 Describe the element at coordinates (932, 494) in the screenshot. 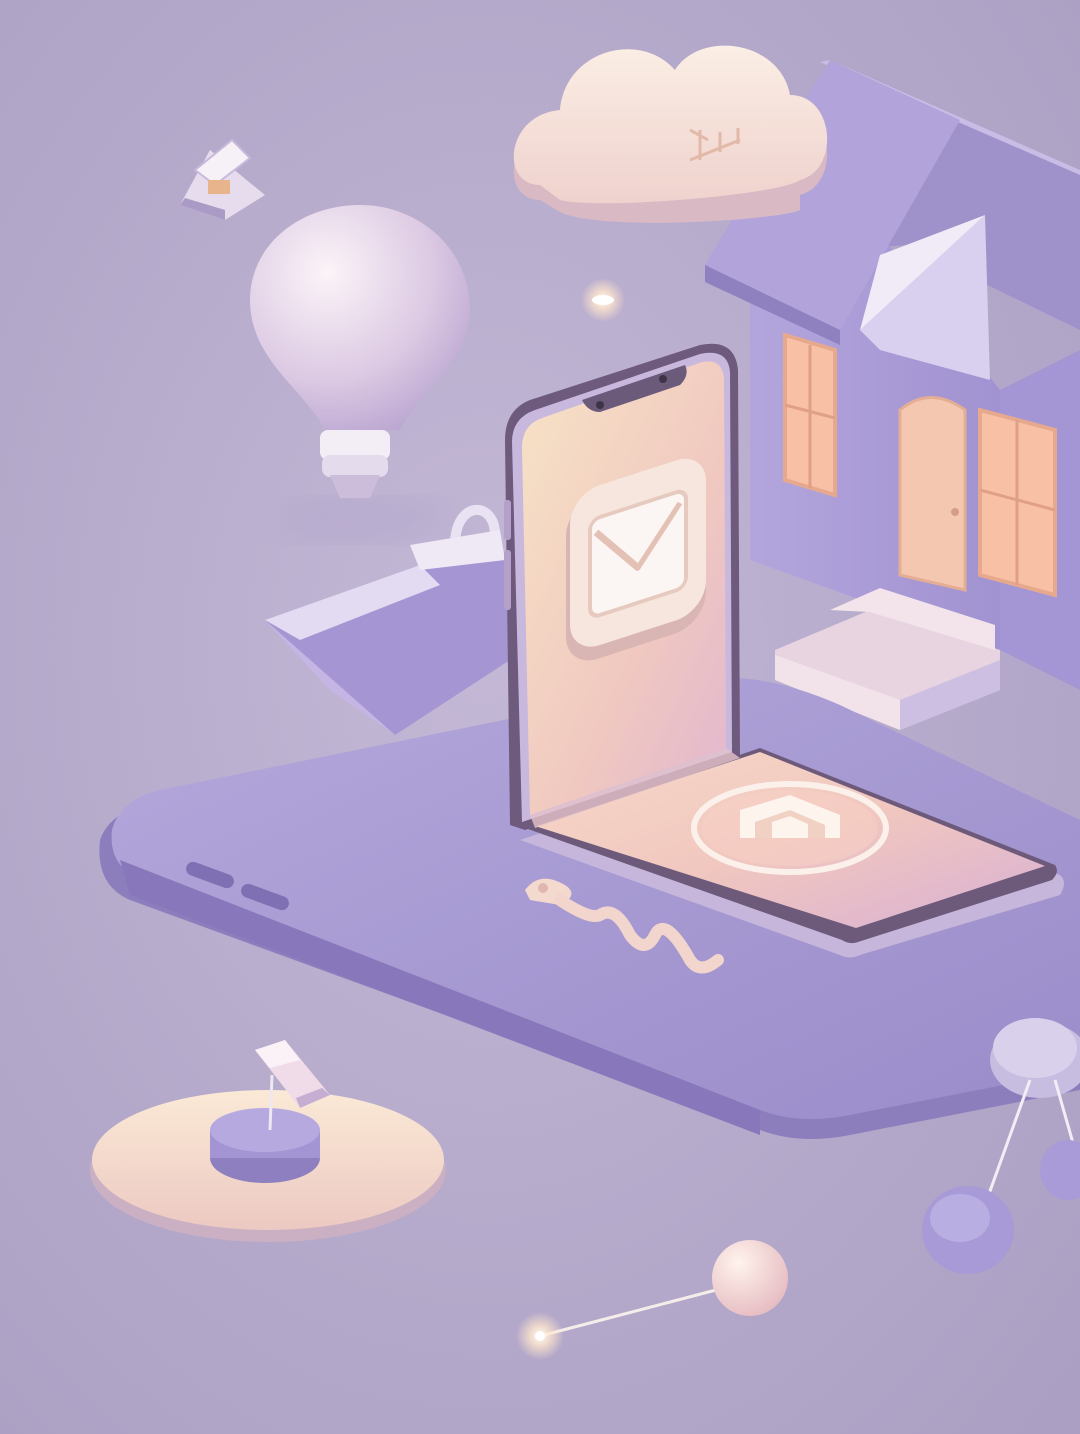

I see `house-door` at that location.